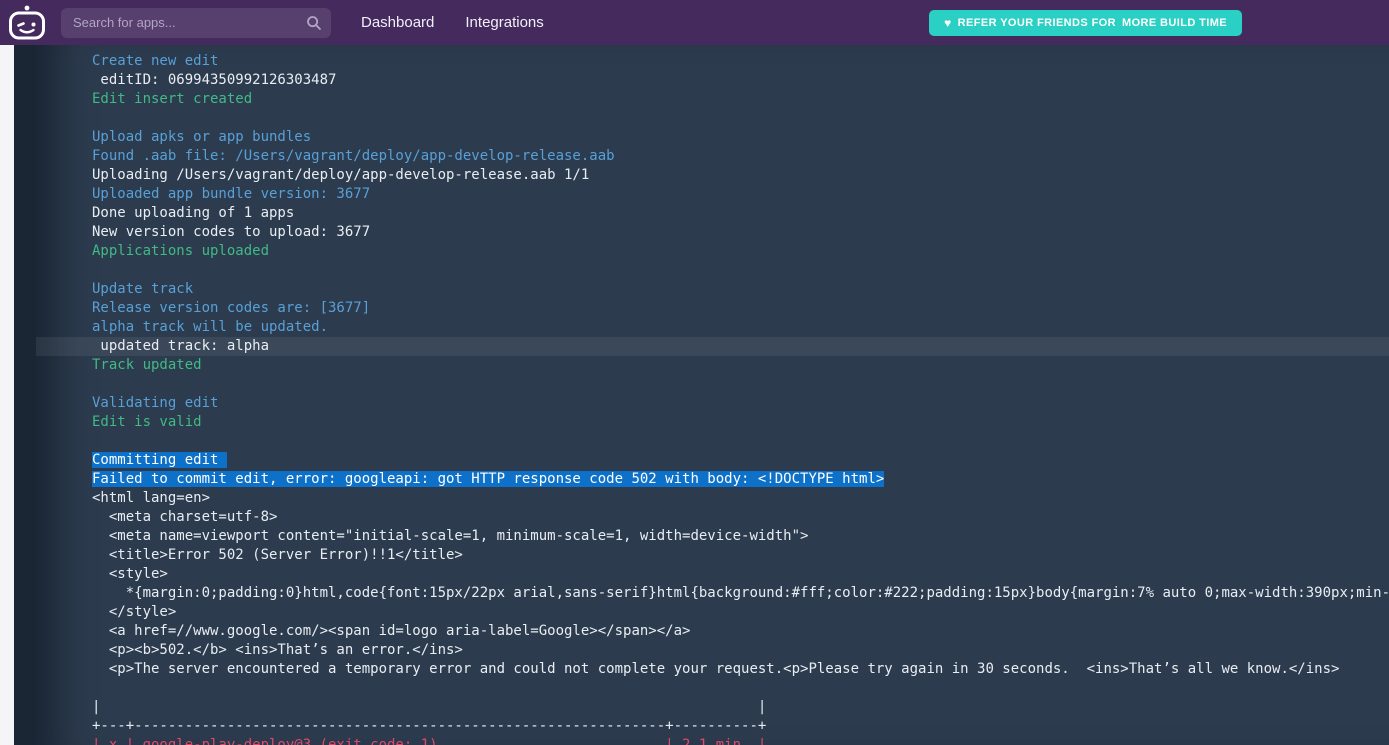  I want to click on refer-label: REFER YOUR FRIENDS FOR, so click(1036, 22).